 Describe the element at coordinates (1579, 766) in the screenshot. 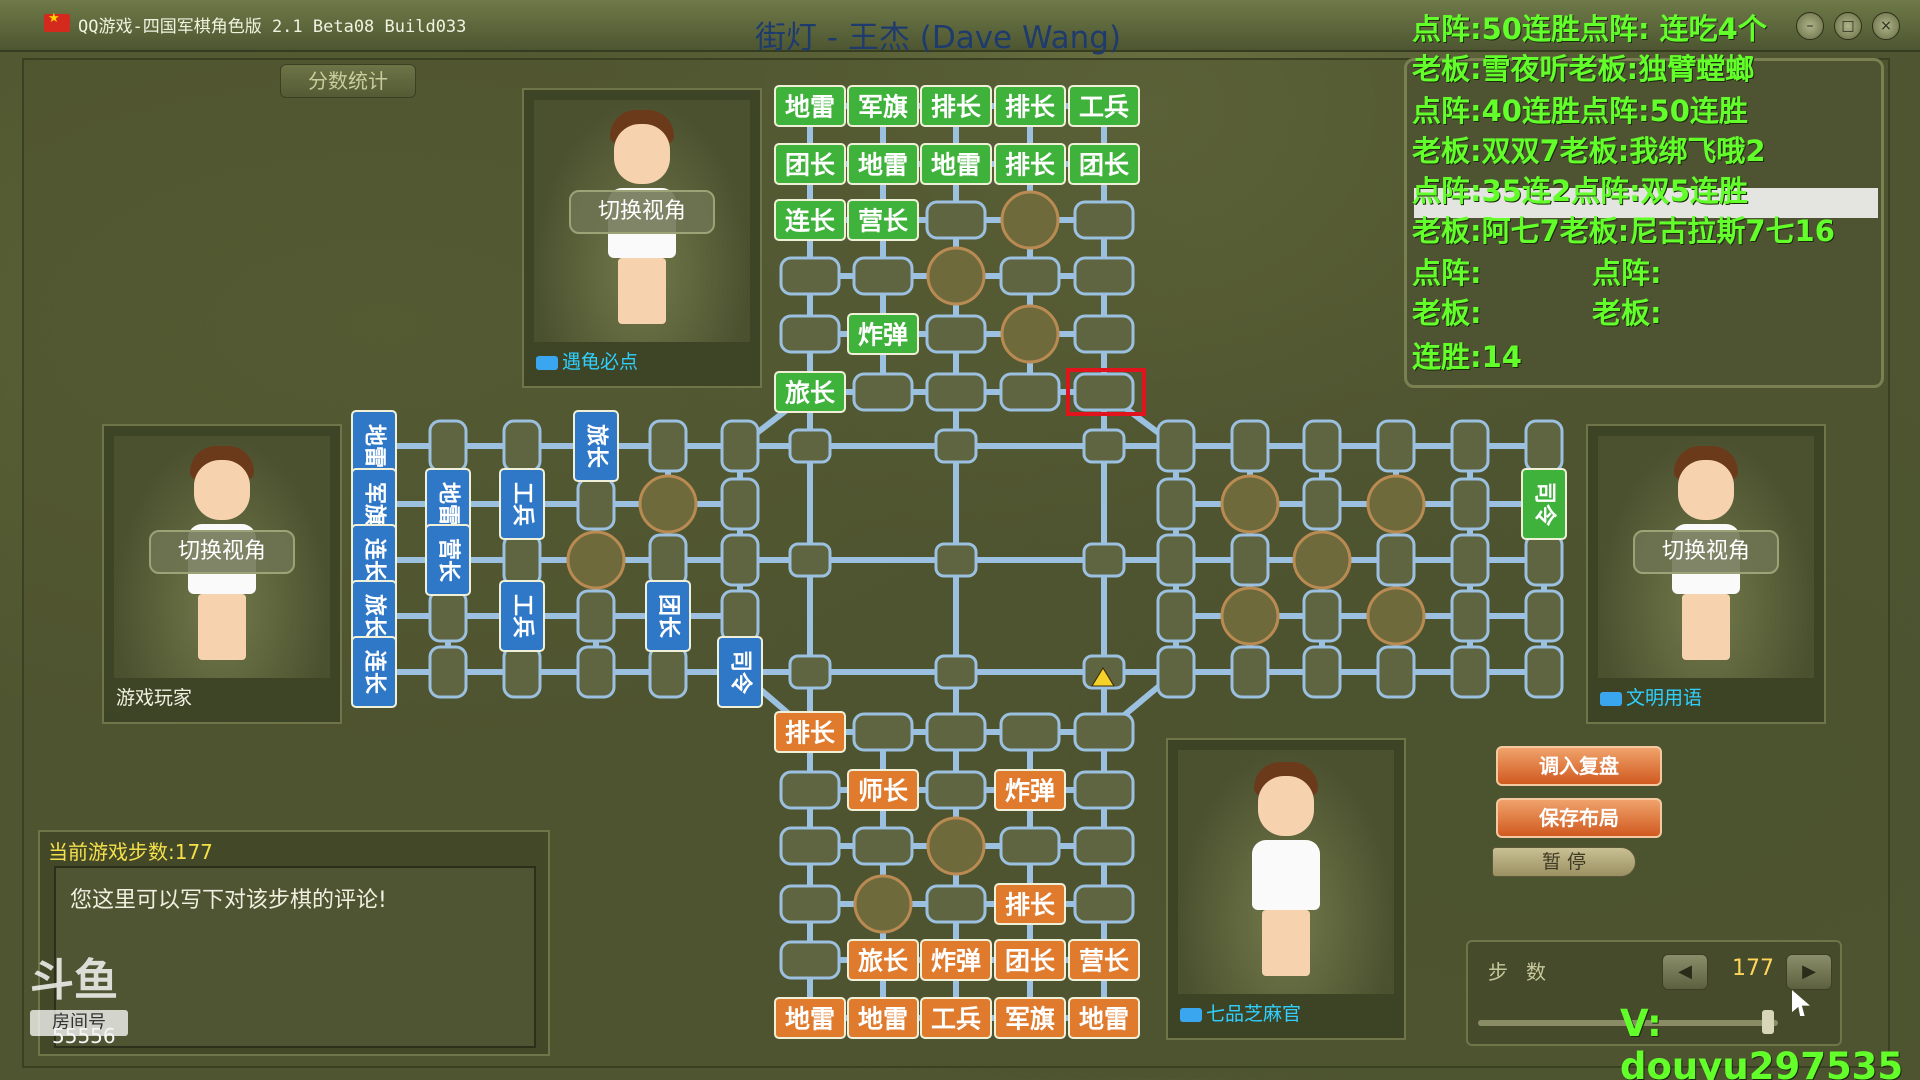

I see `load-replay-button: 调入复盘` at that location.